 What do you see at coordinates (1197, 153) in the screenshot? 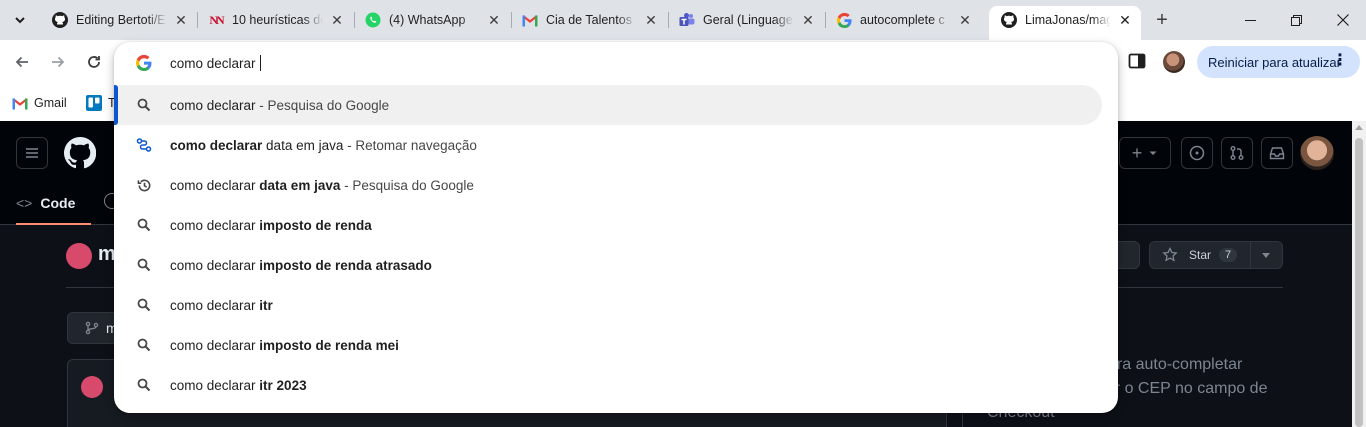
I see `issues-button` at bounding box center [1197, 153].